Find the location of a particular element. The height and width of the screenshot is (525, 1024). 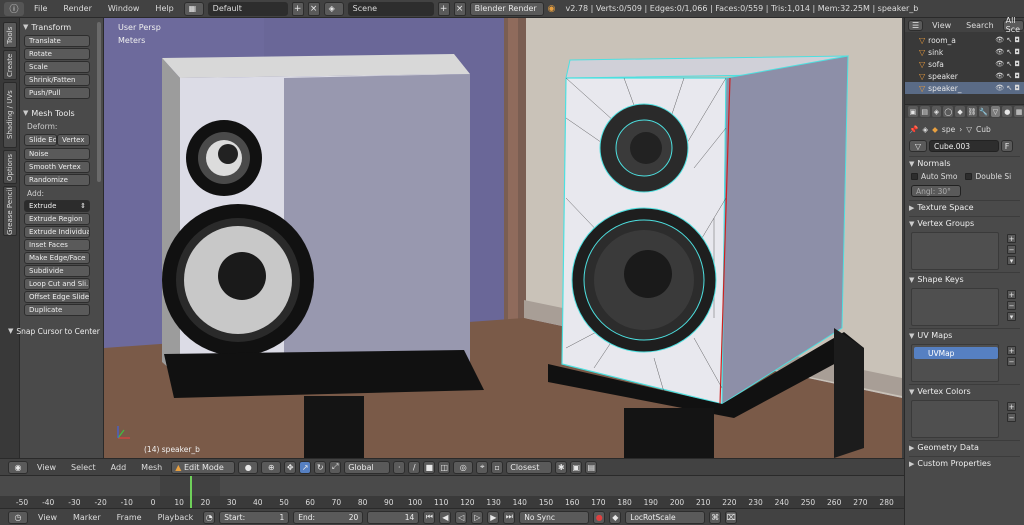

make-edge-face-button: Make Edge/Face is located at coordinates (57, 258).